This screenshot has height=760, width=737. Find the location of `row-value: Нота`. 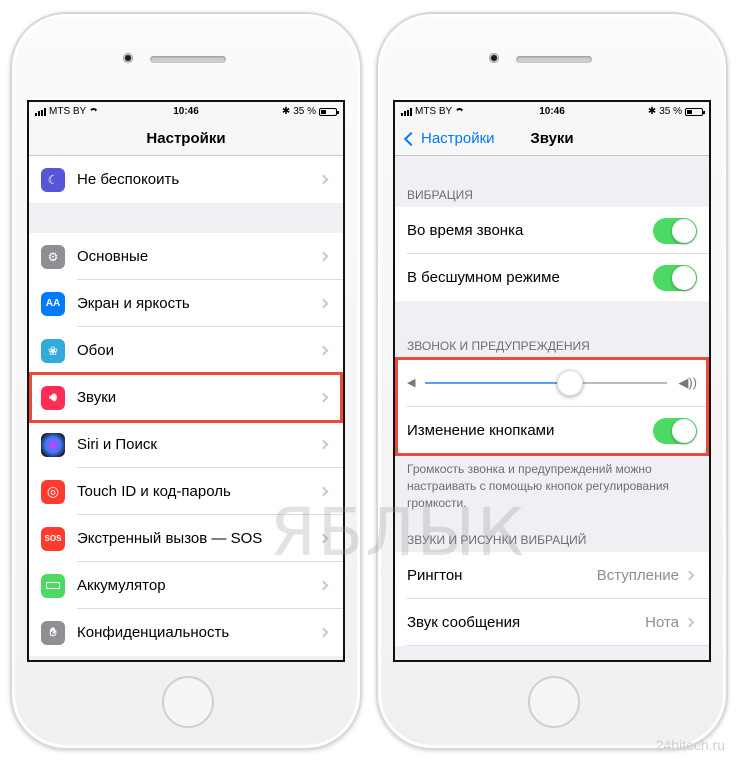

row-value: Нота is located at coordinates (662, 622).